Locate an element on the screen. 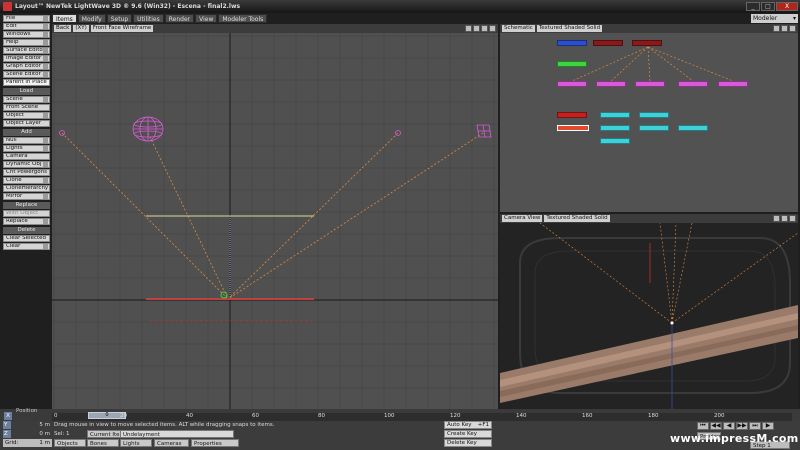 This screenshot has height=450, width=800. z-axis-icon: Z is located at coordinates (7, 434).